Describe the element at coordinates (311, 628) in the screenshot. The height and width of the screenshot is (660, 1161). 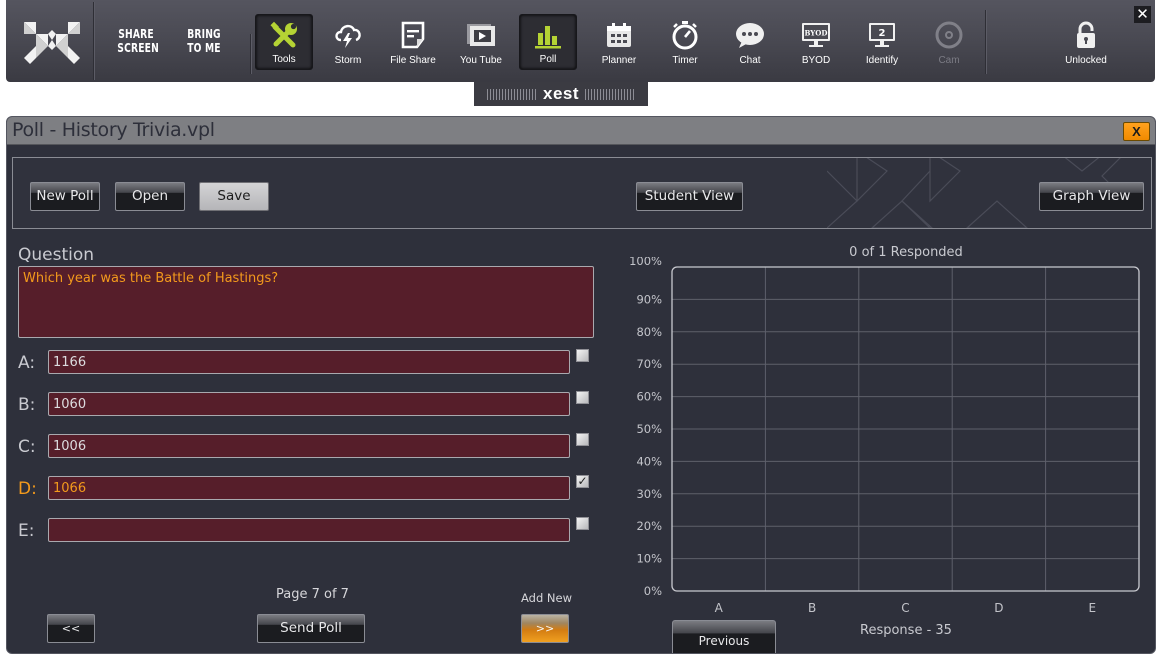
I see `send-poll-button: Send Poll` at that location.